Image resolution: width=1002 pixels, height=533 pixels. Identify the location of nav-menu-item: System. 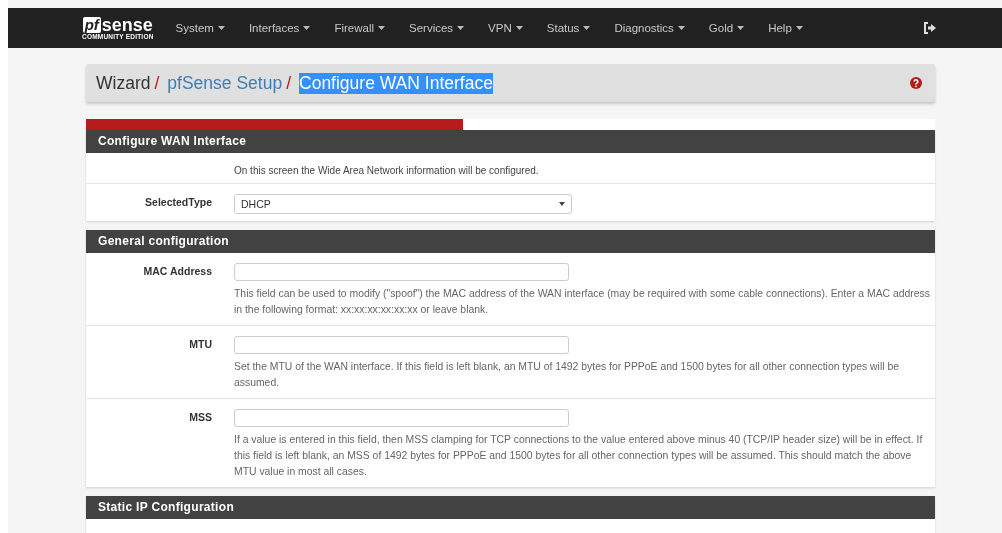
(200, 28).